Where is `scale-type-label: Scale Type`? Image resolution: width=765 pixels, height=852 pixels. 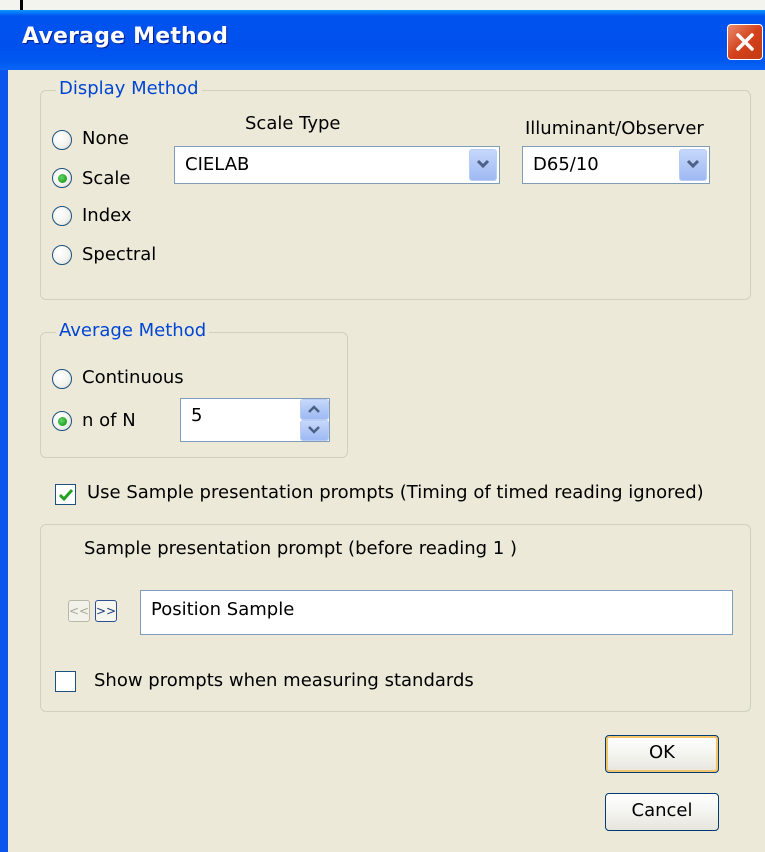
scale-type-label: Scale Type is located at coordinates (293, 123).